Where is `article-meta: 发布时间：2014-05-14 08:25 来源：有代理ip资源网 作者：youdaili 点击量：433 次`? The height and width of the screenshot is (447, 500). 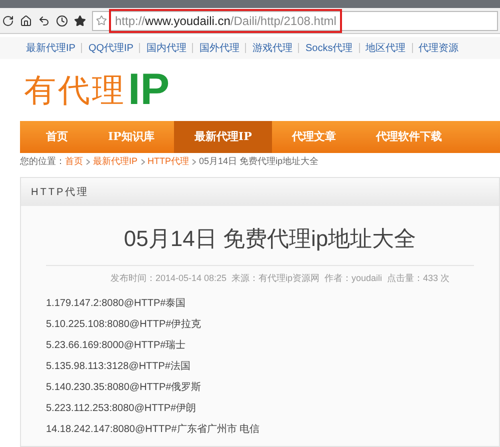
article-meta: 发布时间：2014-05-14 08:25 来源：有代理ip资源网 作者：youdaili 点击量：433 次 is located at coordinates (280, 278).